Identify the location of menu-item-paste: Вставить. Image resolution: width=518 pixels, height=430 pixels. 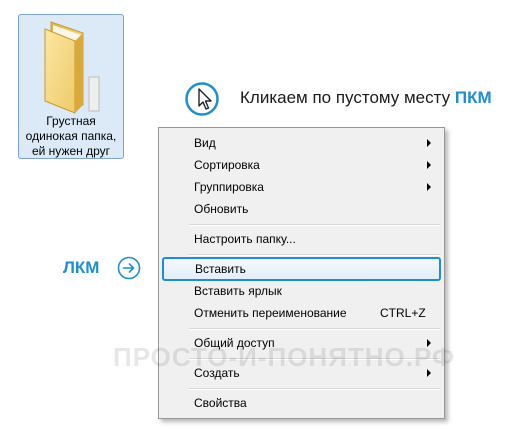
(301, 269).